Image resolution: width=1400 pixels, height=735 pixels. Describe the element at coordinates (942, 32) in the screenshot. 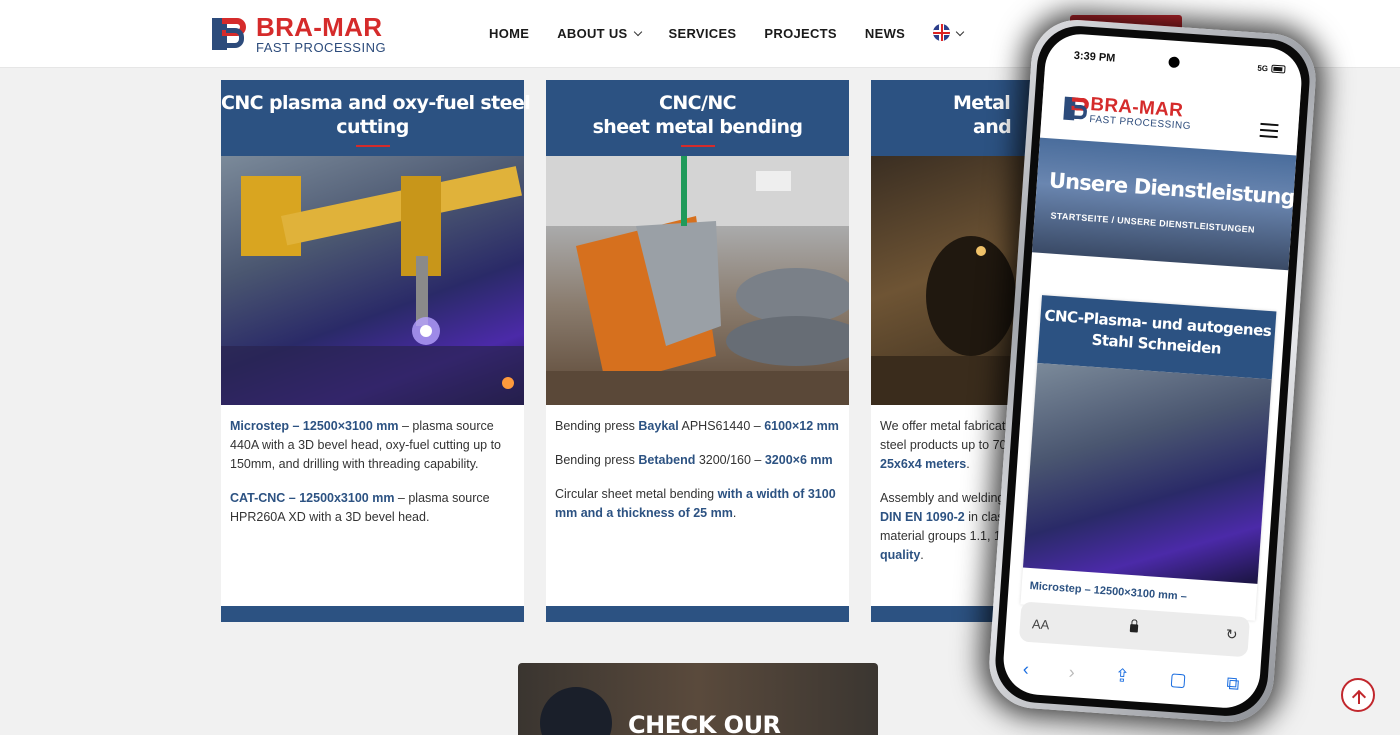

I see `uk-flag-icon` at that location.